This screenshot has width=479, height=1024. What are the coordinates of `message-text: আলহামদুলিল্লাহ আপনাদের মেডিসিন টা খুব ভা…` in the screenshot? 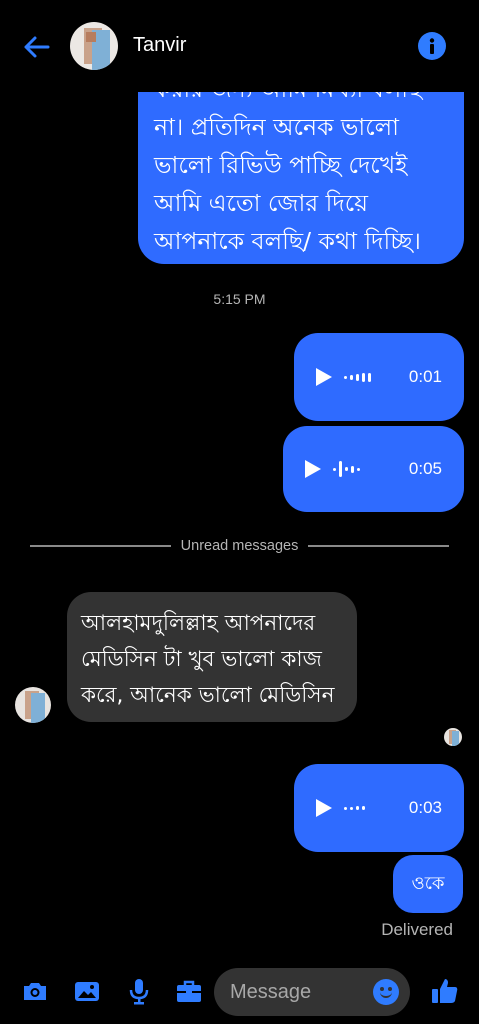 It's located at (208, 659).